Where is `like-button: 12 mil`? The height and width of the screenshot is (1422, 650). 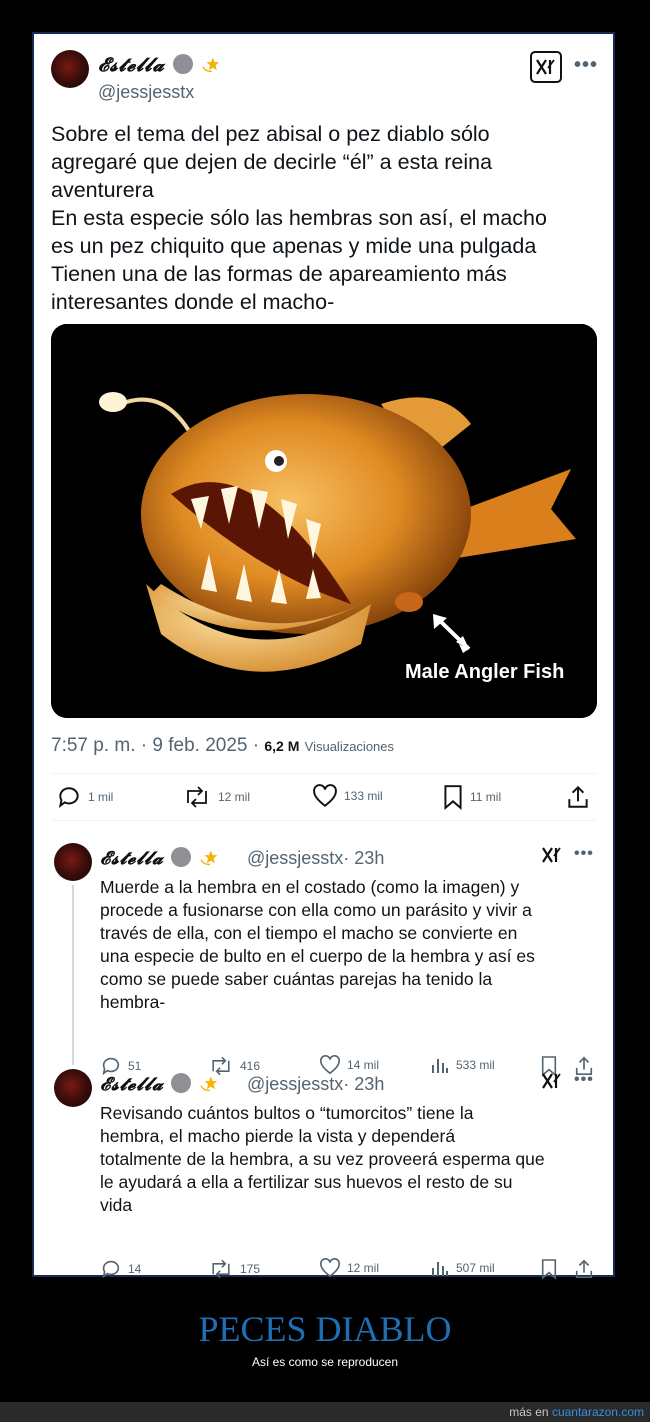
like-button: 12 mil is located at coordinates (349, 1268).